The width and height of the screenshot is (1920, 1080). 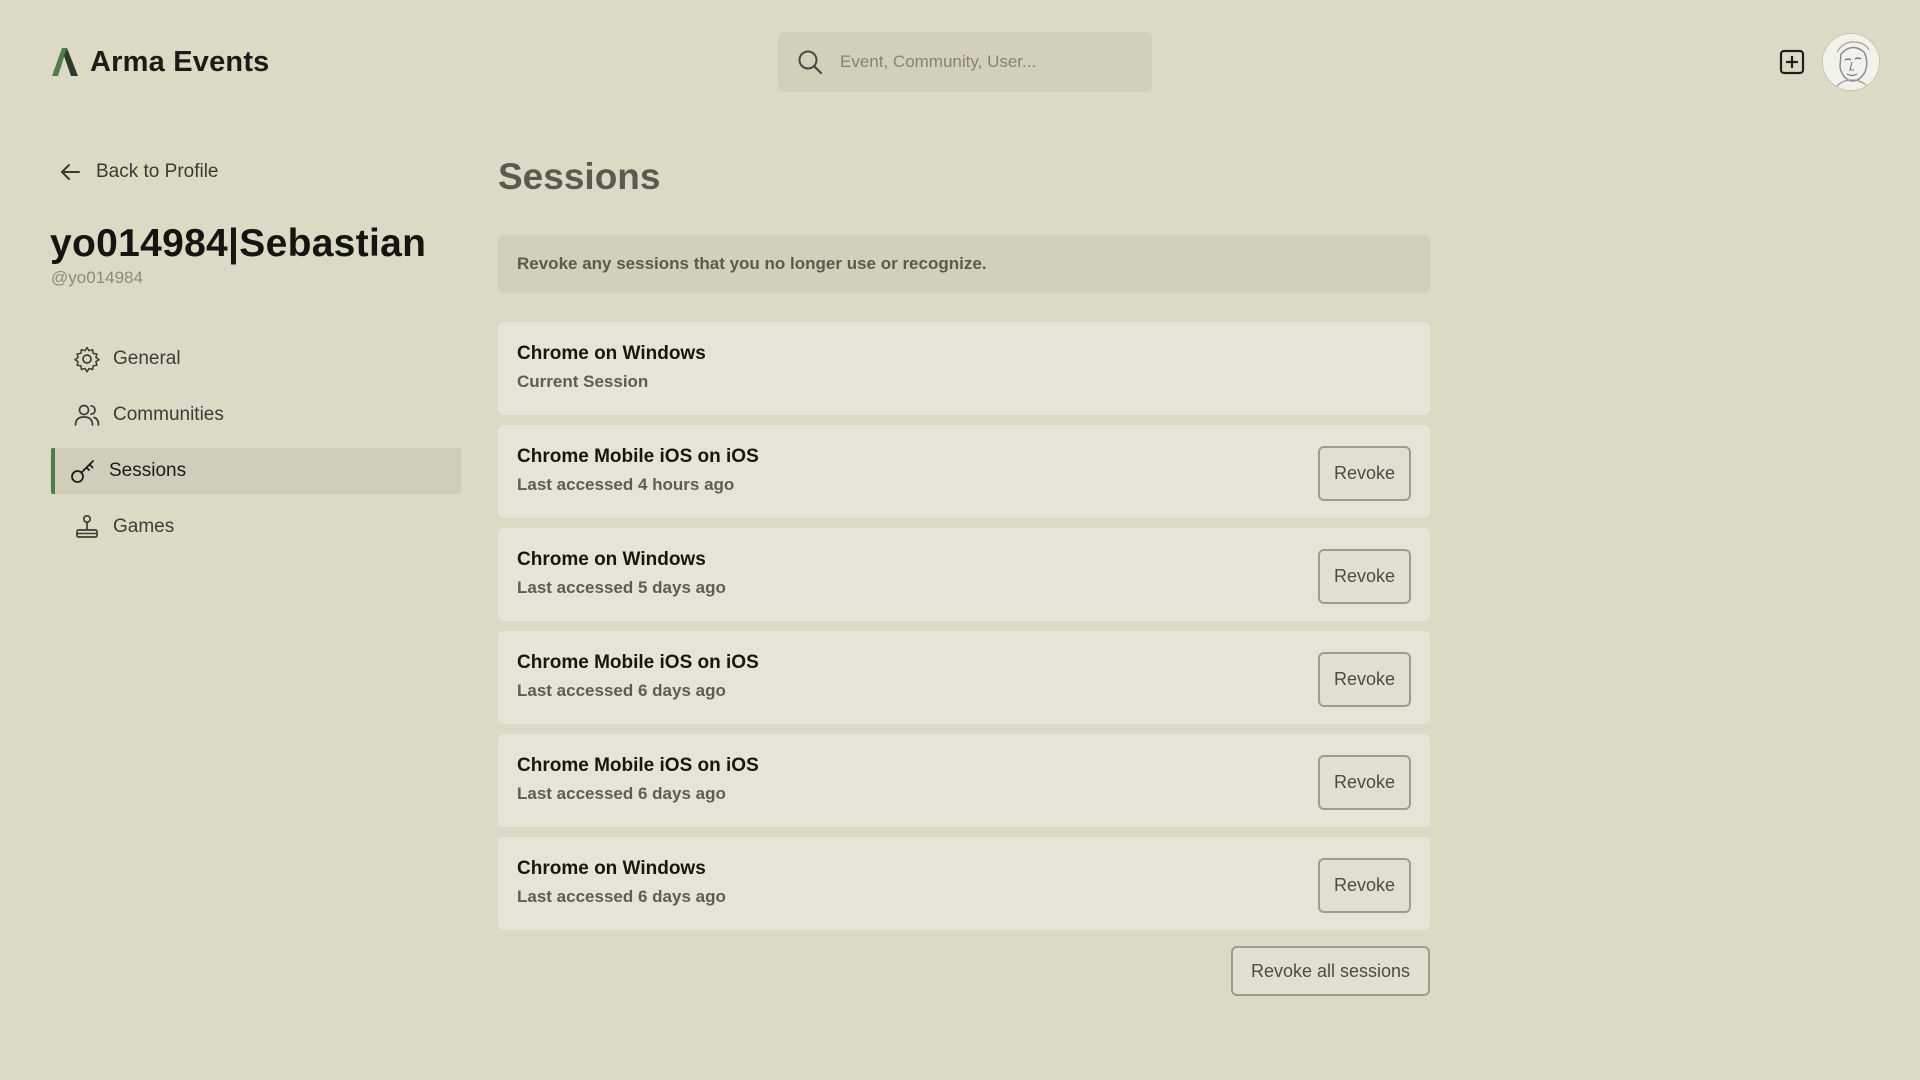 I want to click on search-icon, so click(x=810, y=62).